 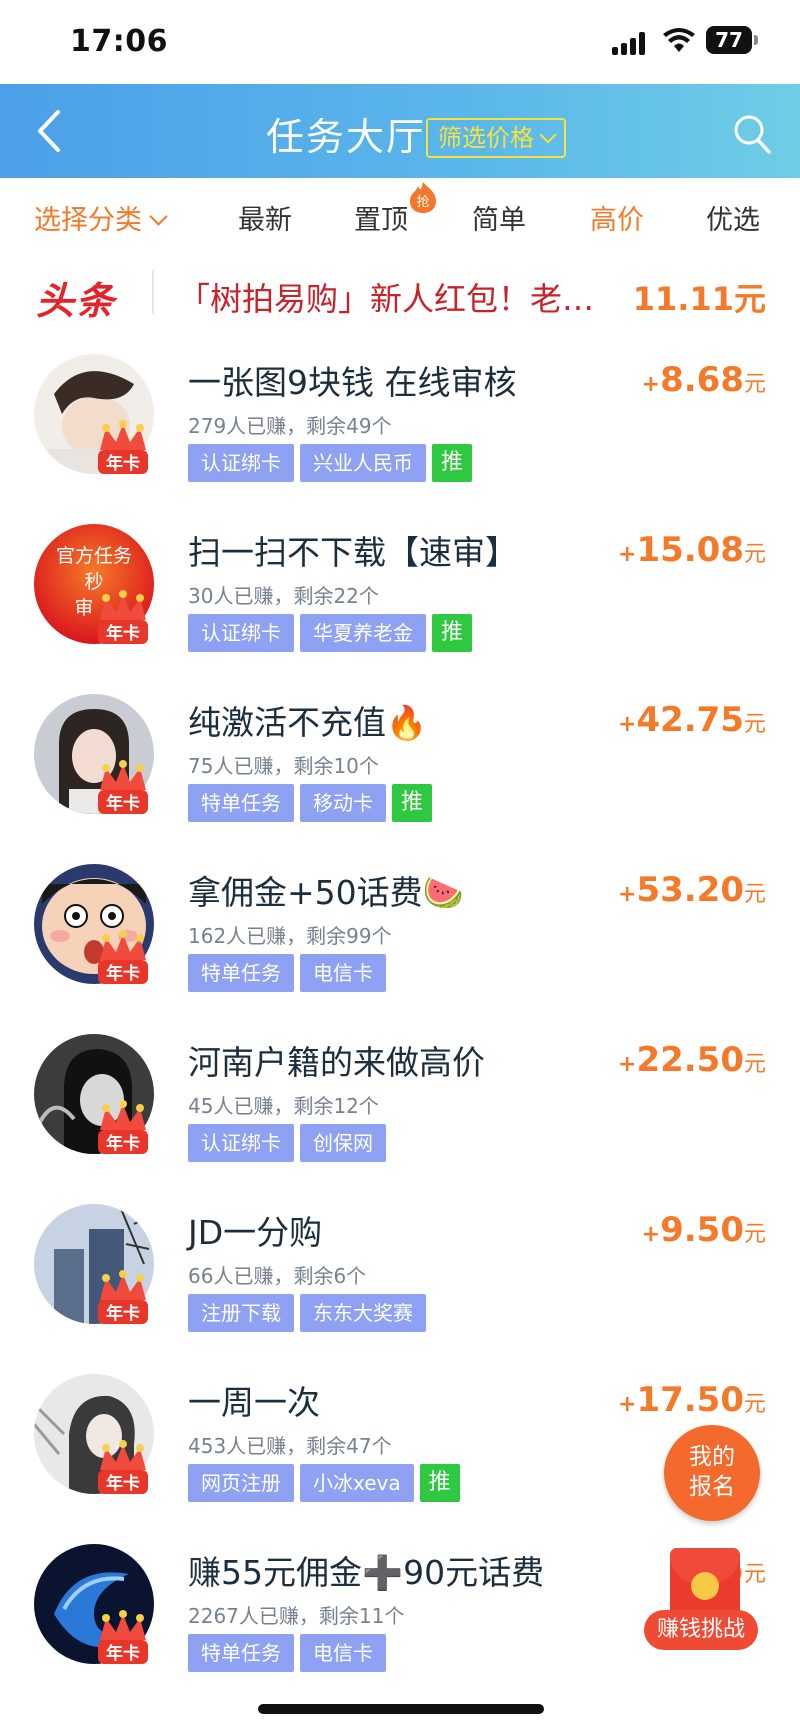 What do you see at coordinates (486, 138) in the screenshot?
I see `filter-price-label: 筛选价格` at bounding box center [486, 138].